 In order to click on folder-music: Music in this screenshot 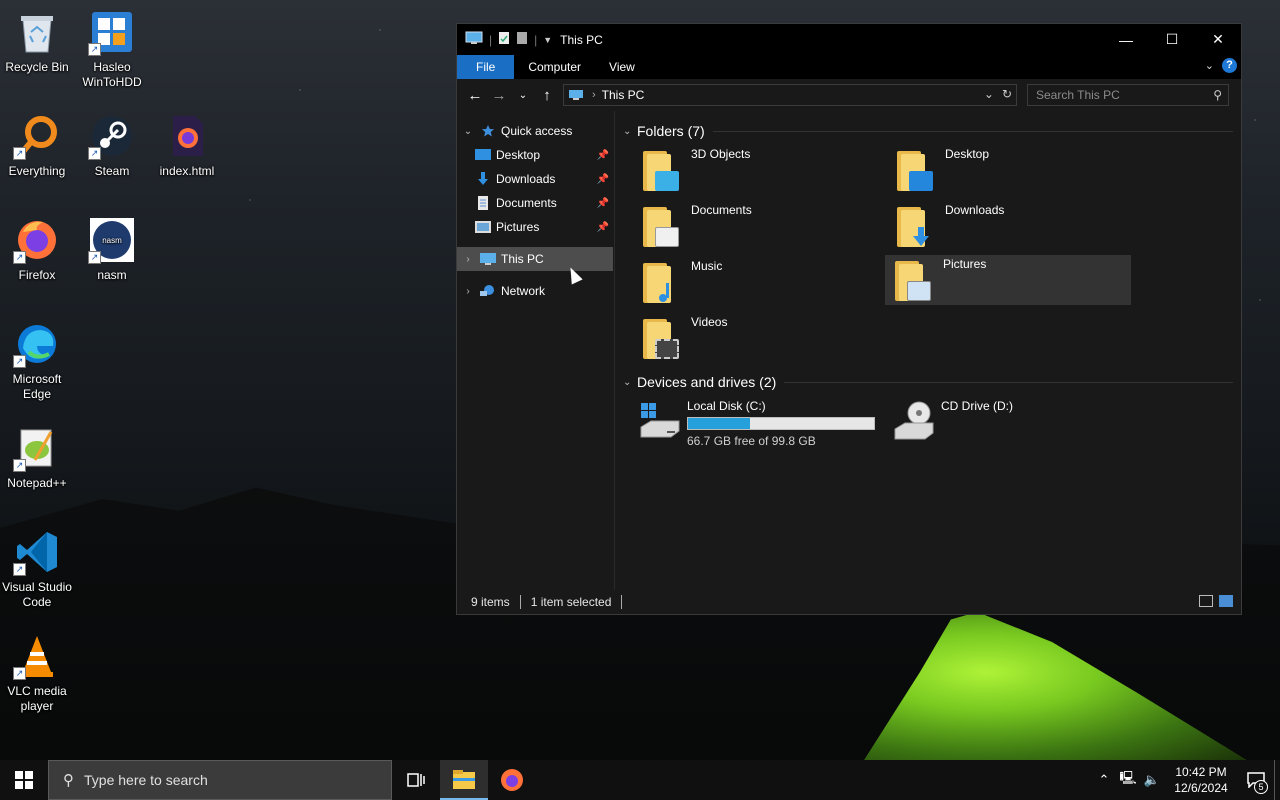, I will do `click(756, 282)`.